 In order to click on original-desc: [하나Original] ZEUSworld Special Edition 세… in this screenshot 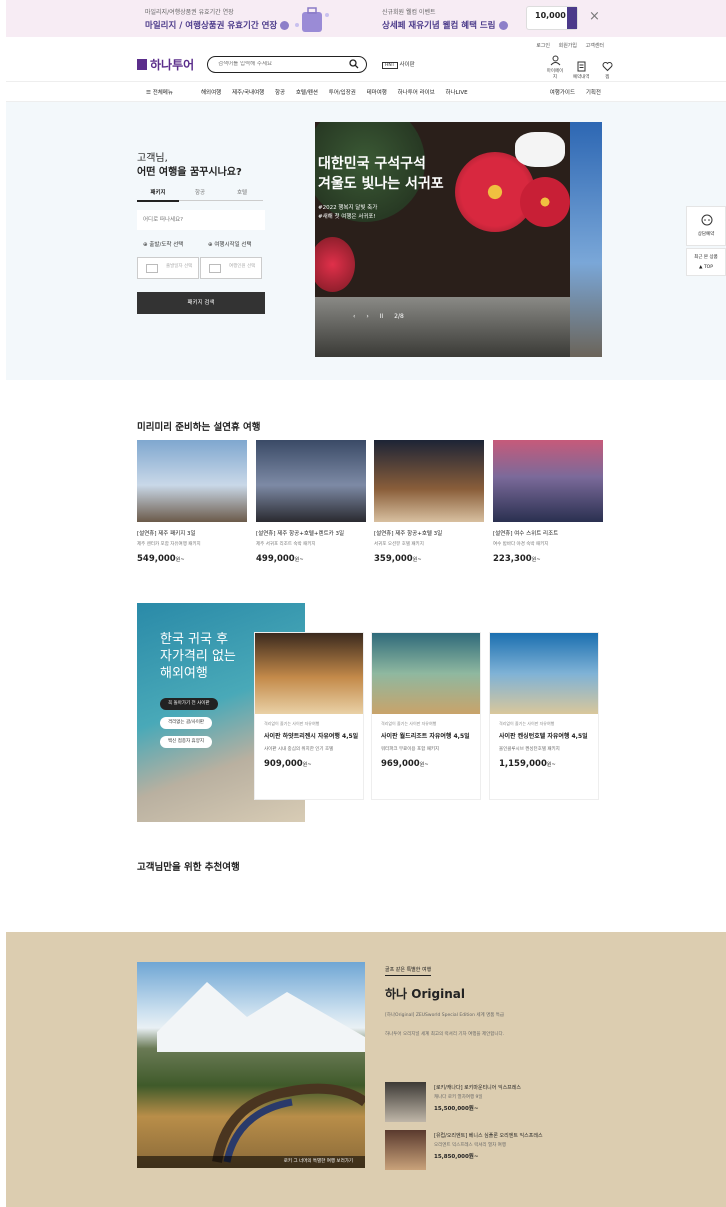, I will do `click(445, 1015)`.